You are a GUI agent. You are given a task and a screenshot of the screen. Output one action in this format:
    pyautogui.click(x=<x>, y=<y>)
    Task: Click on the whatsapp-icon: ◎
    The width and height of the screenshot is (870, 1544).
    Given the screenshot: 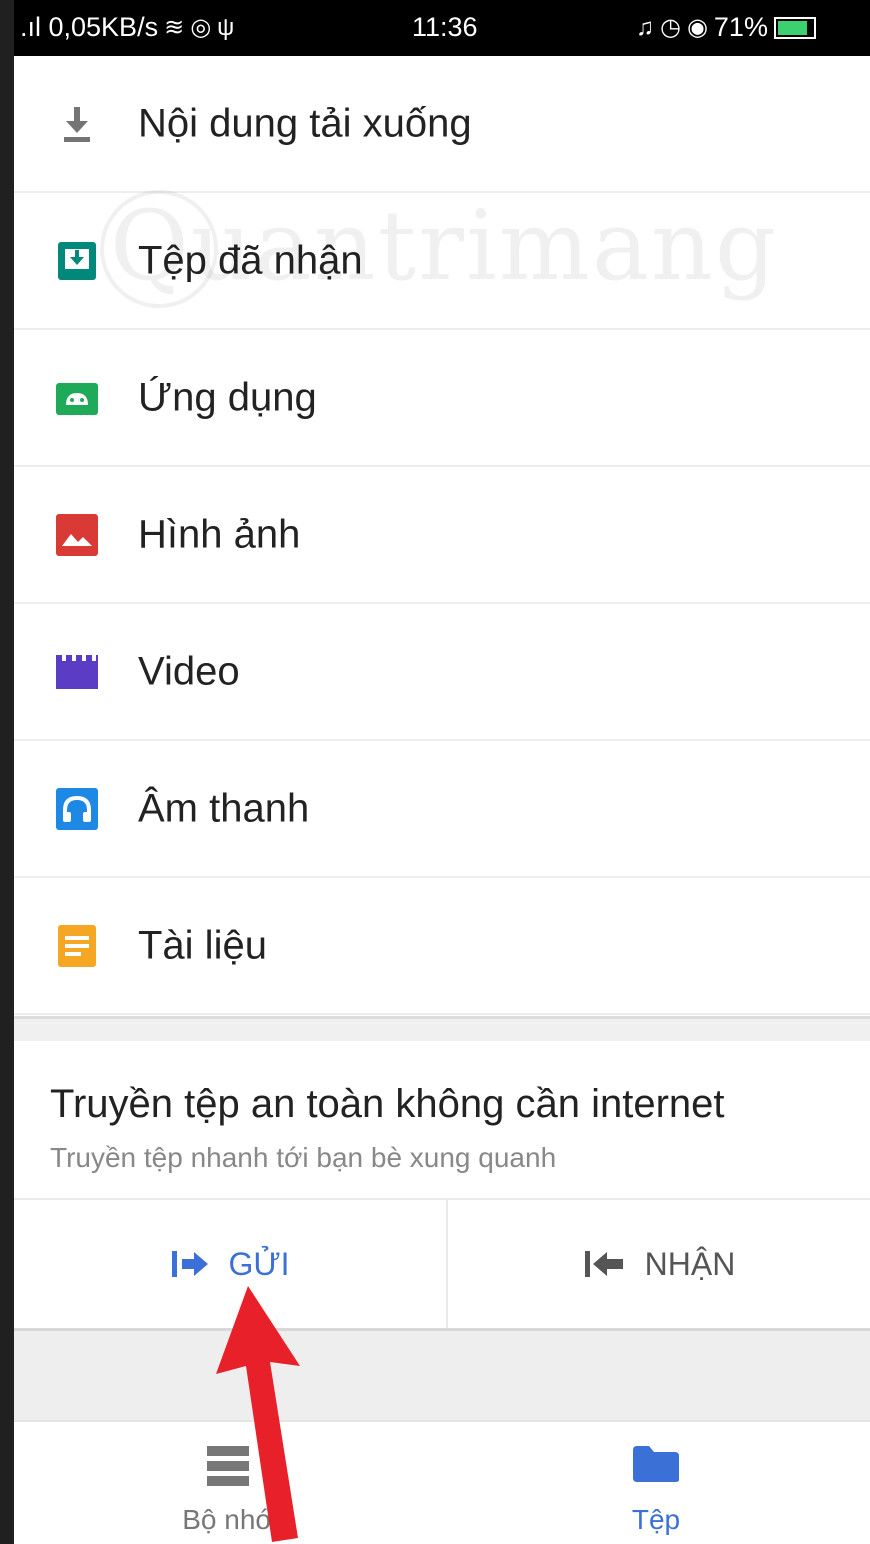 What is the action you would take?
    pyautogui.click(x=201, y=27)
    